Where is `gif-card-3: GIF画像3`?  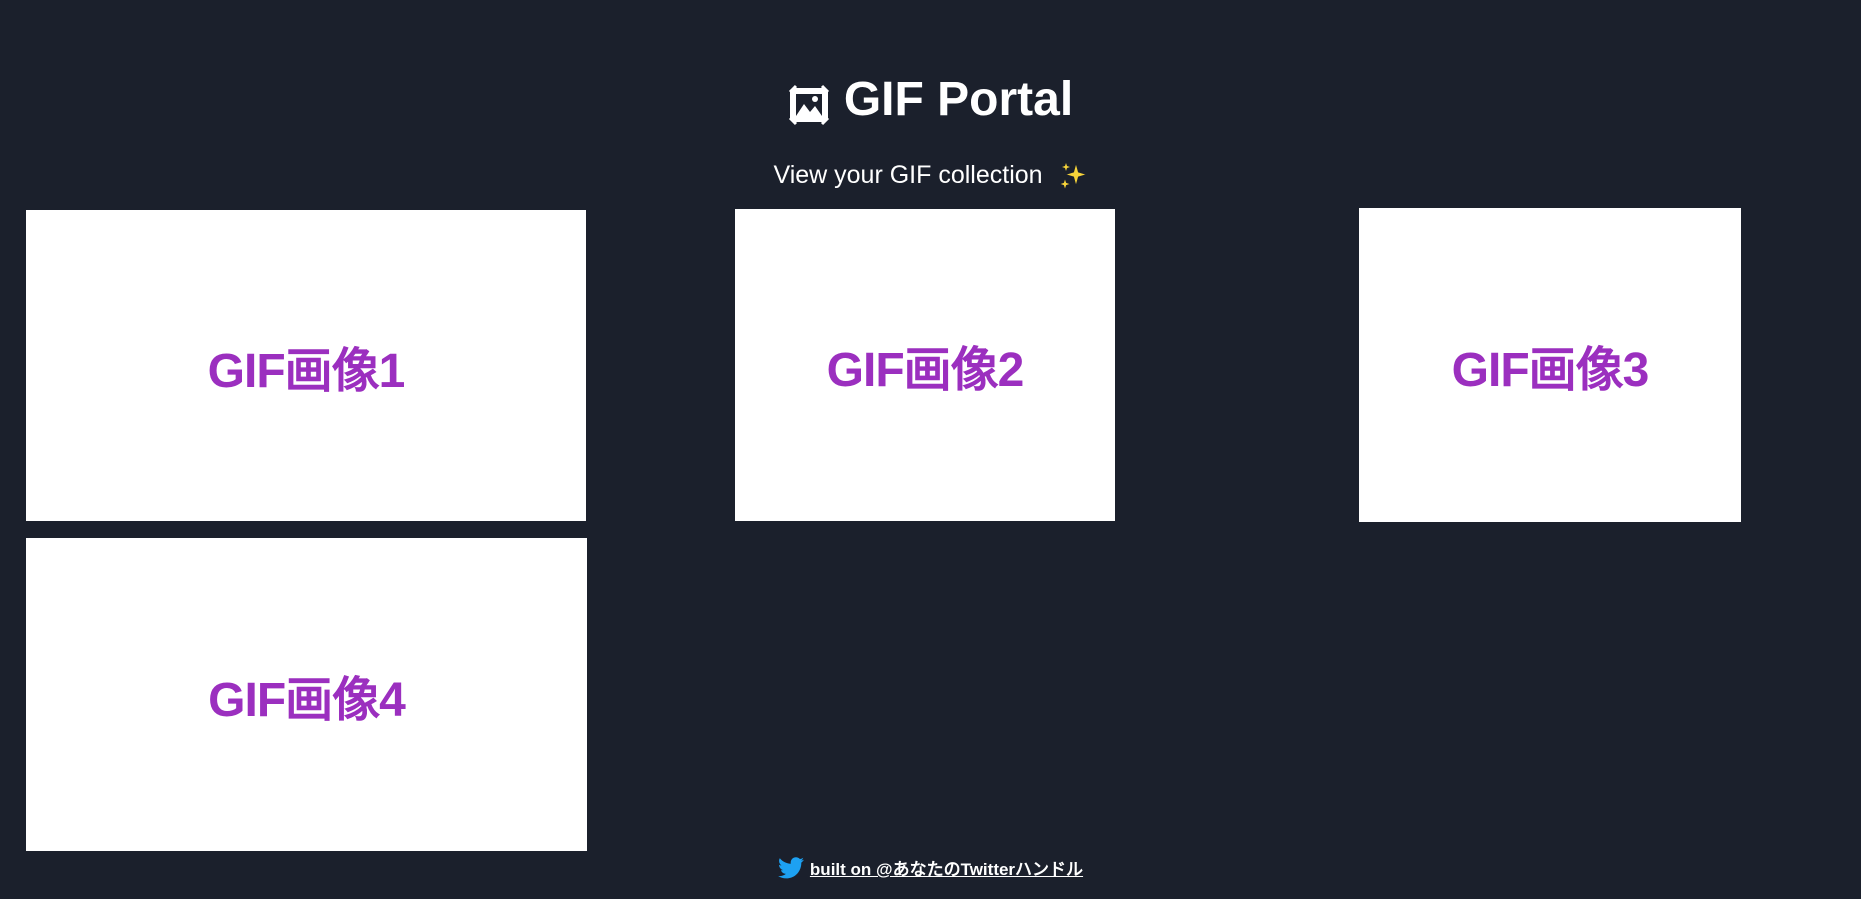
gif-card-3: GIF画像3 is located at coordinates (1550, 365).